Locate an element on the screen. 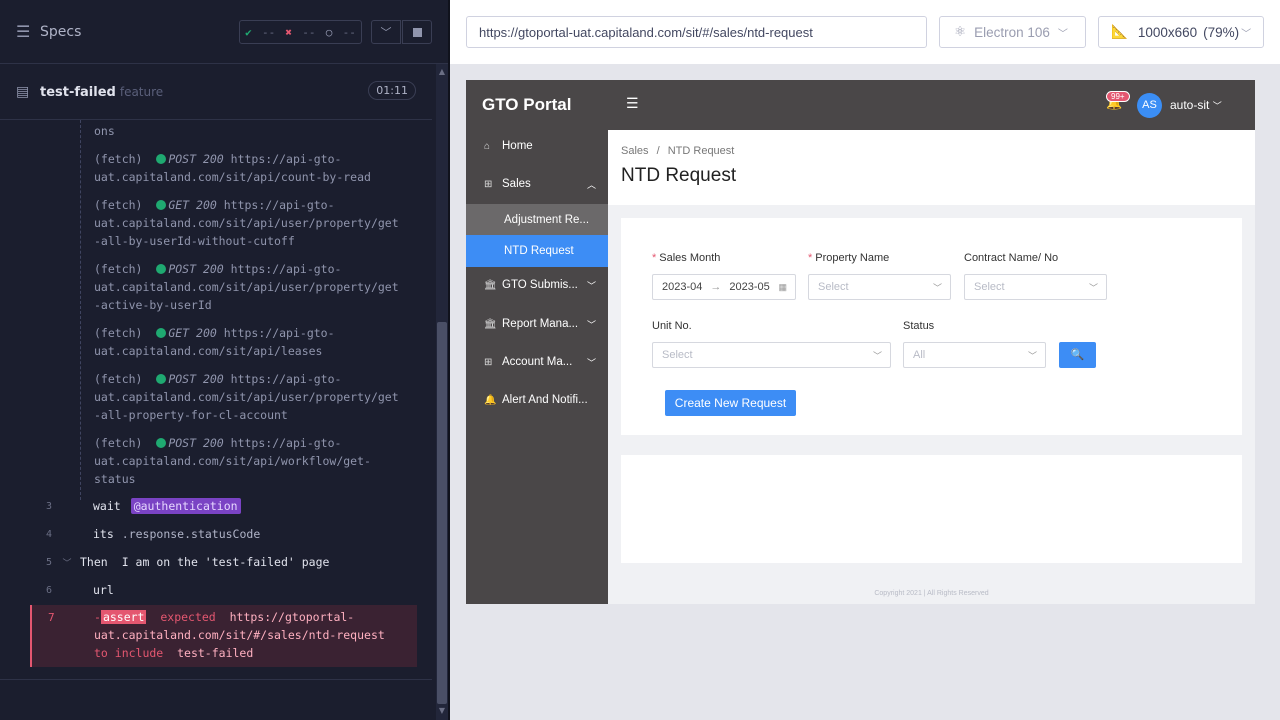 The width and height of the screenshot is (1280, 720). pending-icon: ○ is located at coordinates (329, 32).